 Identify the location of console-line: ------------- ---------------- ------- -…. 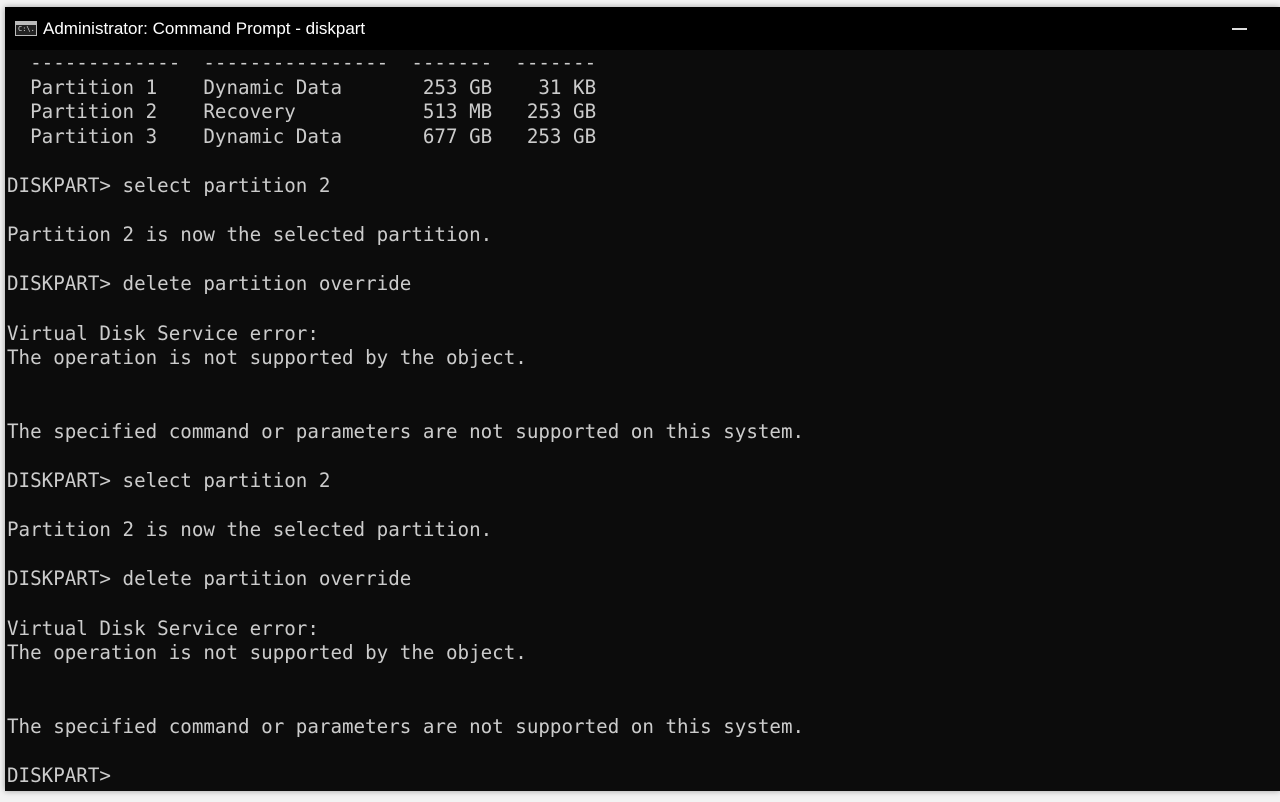
(302, 62).